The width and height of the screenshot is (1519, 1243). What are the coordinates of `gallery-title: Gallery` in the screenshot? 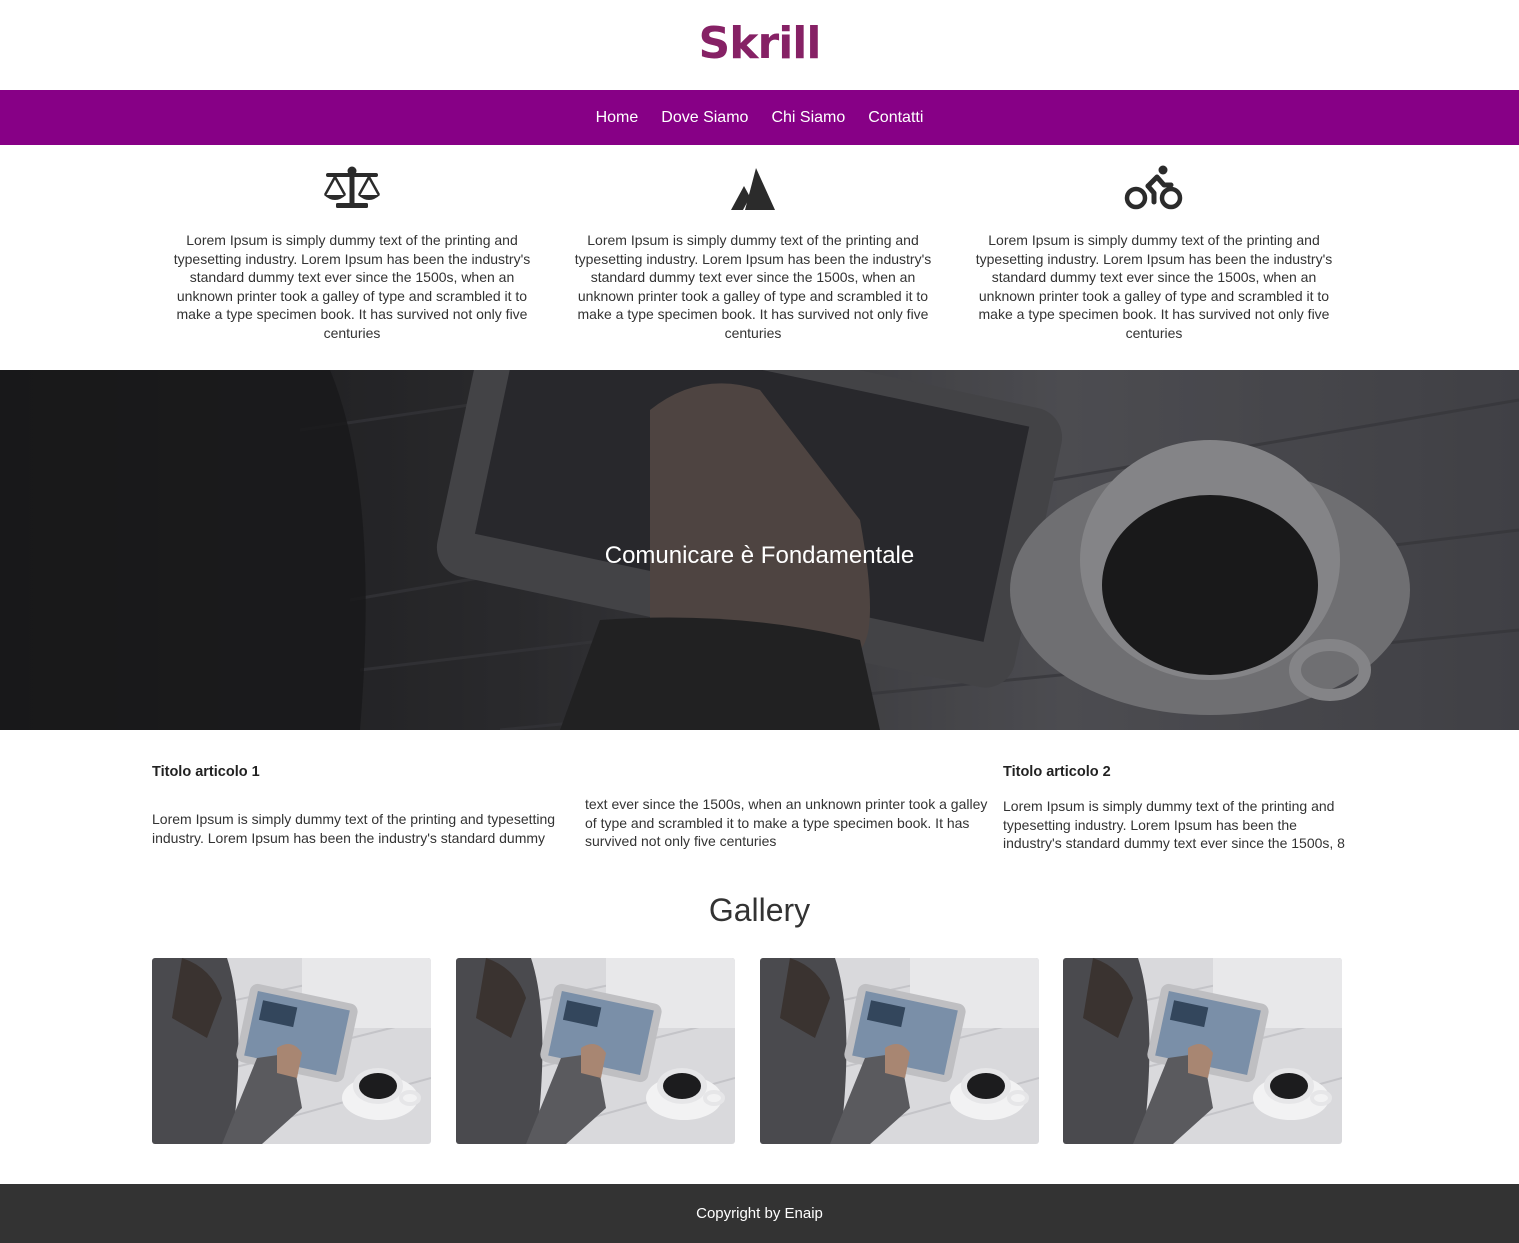 It's located at (759, 910).